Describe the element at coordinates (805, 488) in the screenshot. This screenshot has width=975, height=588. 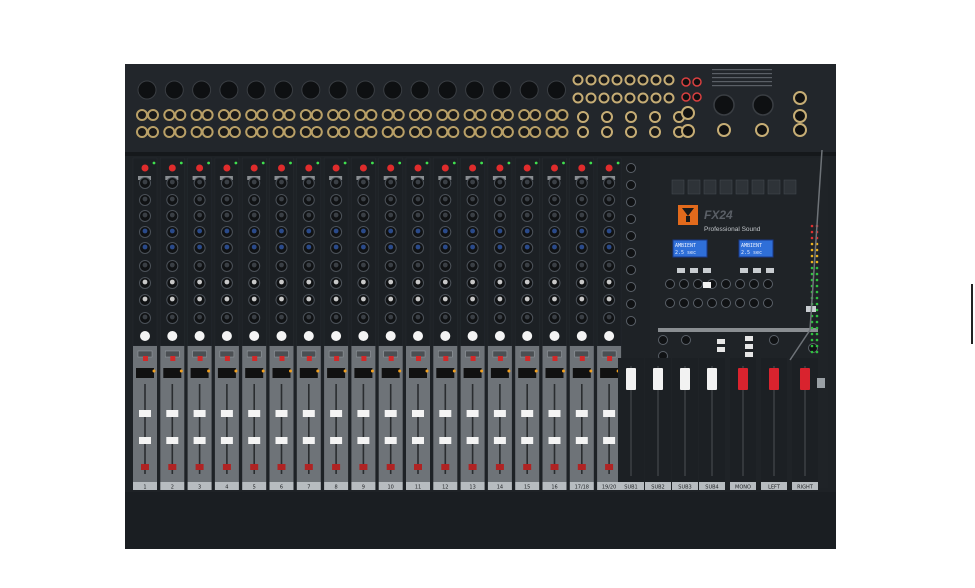
I see `master-label: RIGHT` at that location.